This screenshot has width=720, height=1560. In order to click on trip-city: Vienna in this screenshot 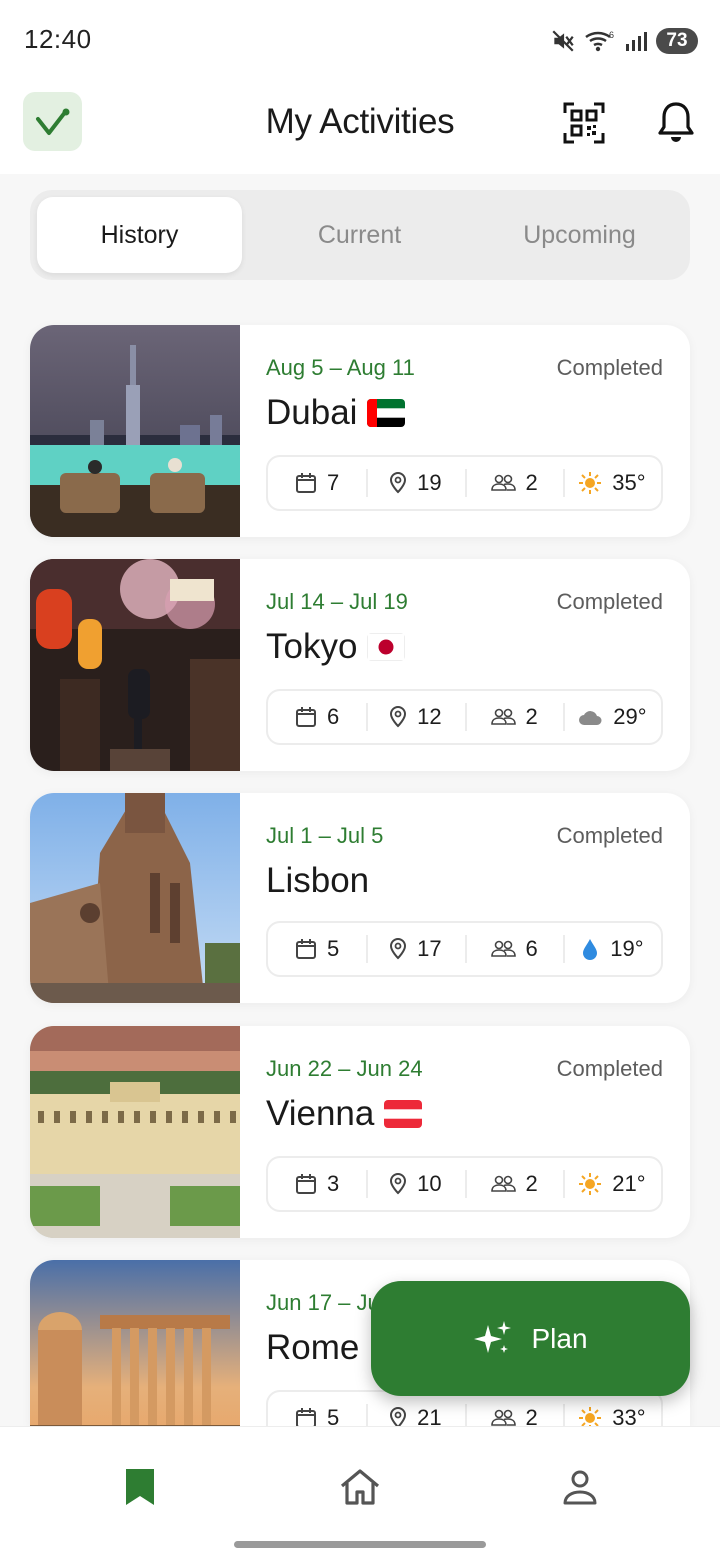, I will do `click(344, 1114)`.